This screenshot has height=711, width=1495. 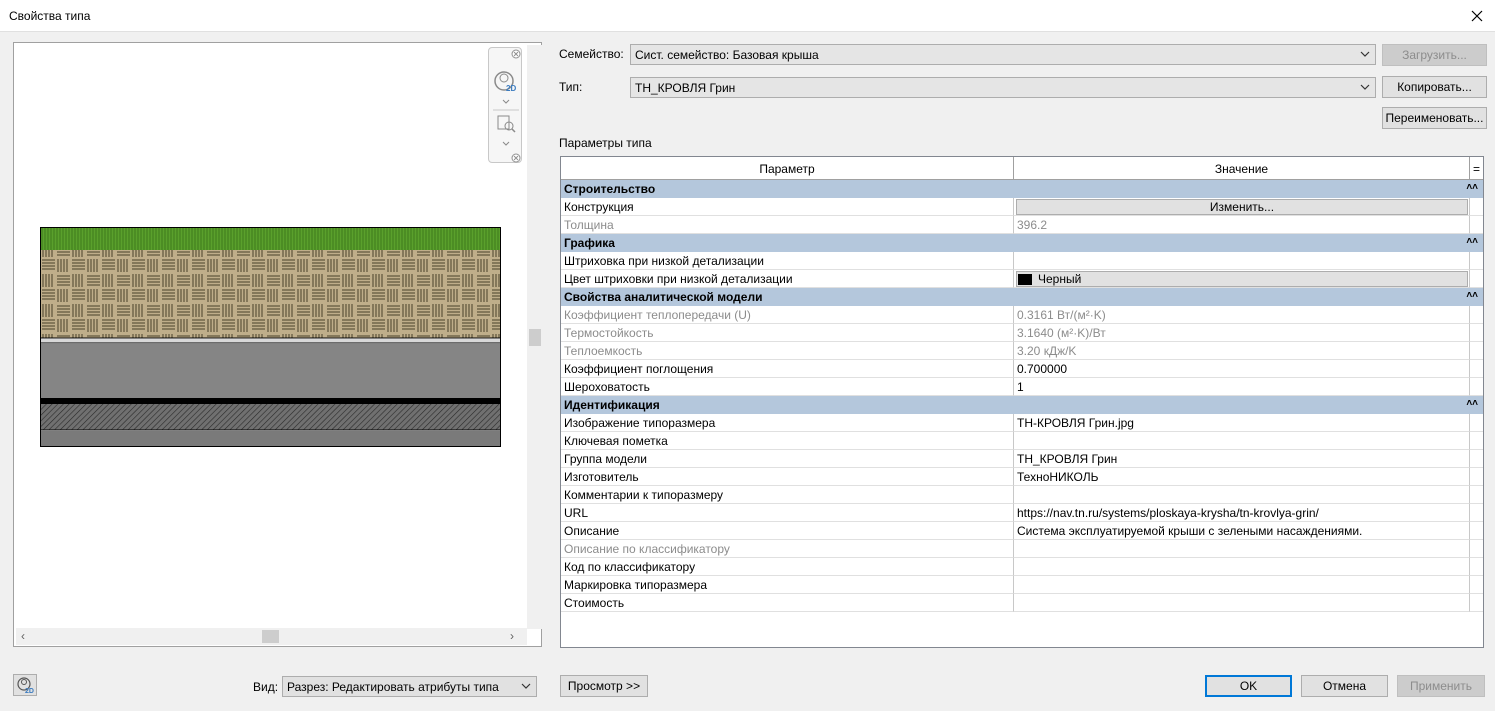 I want to click on table-row: Термостойкость 3.1640 (м²·K)/Вт, so click(x=1022, y=333).